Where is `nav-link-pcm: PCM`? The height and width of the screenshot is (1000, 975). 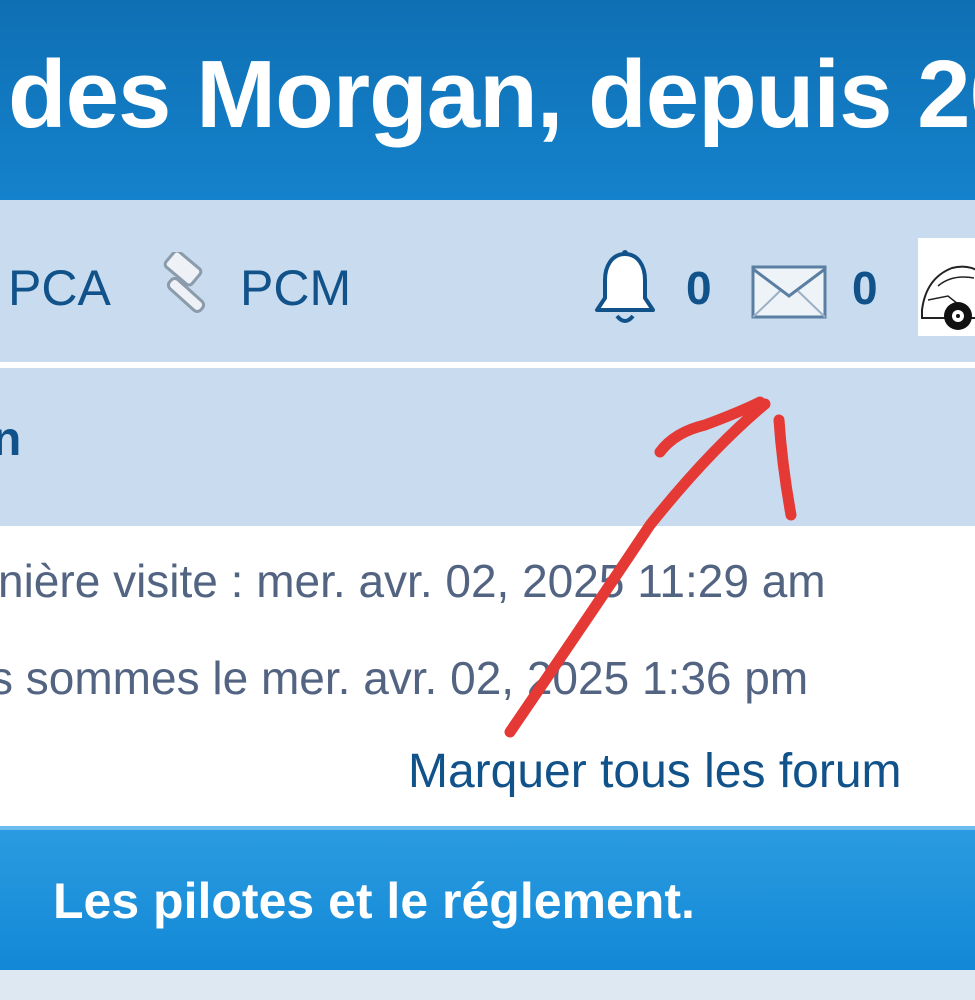 nav-link-pcm: PCM is located at coordinates (295, 288).